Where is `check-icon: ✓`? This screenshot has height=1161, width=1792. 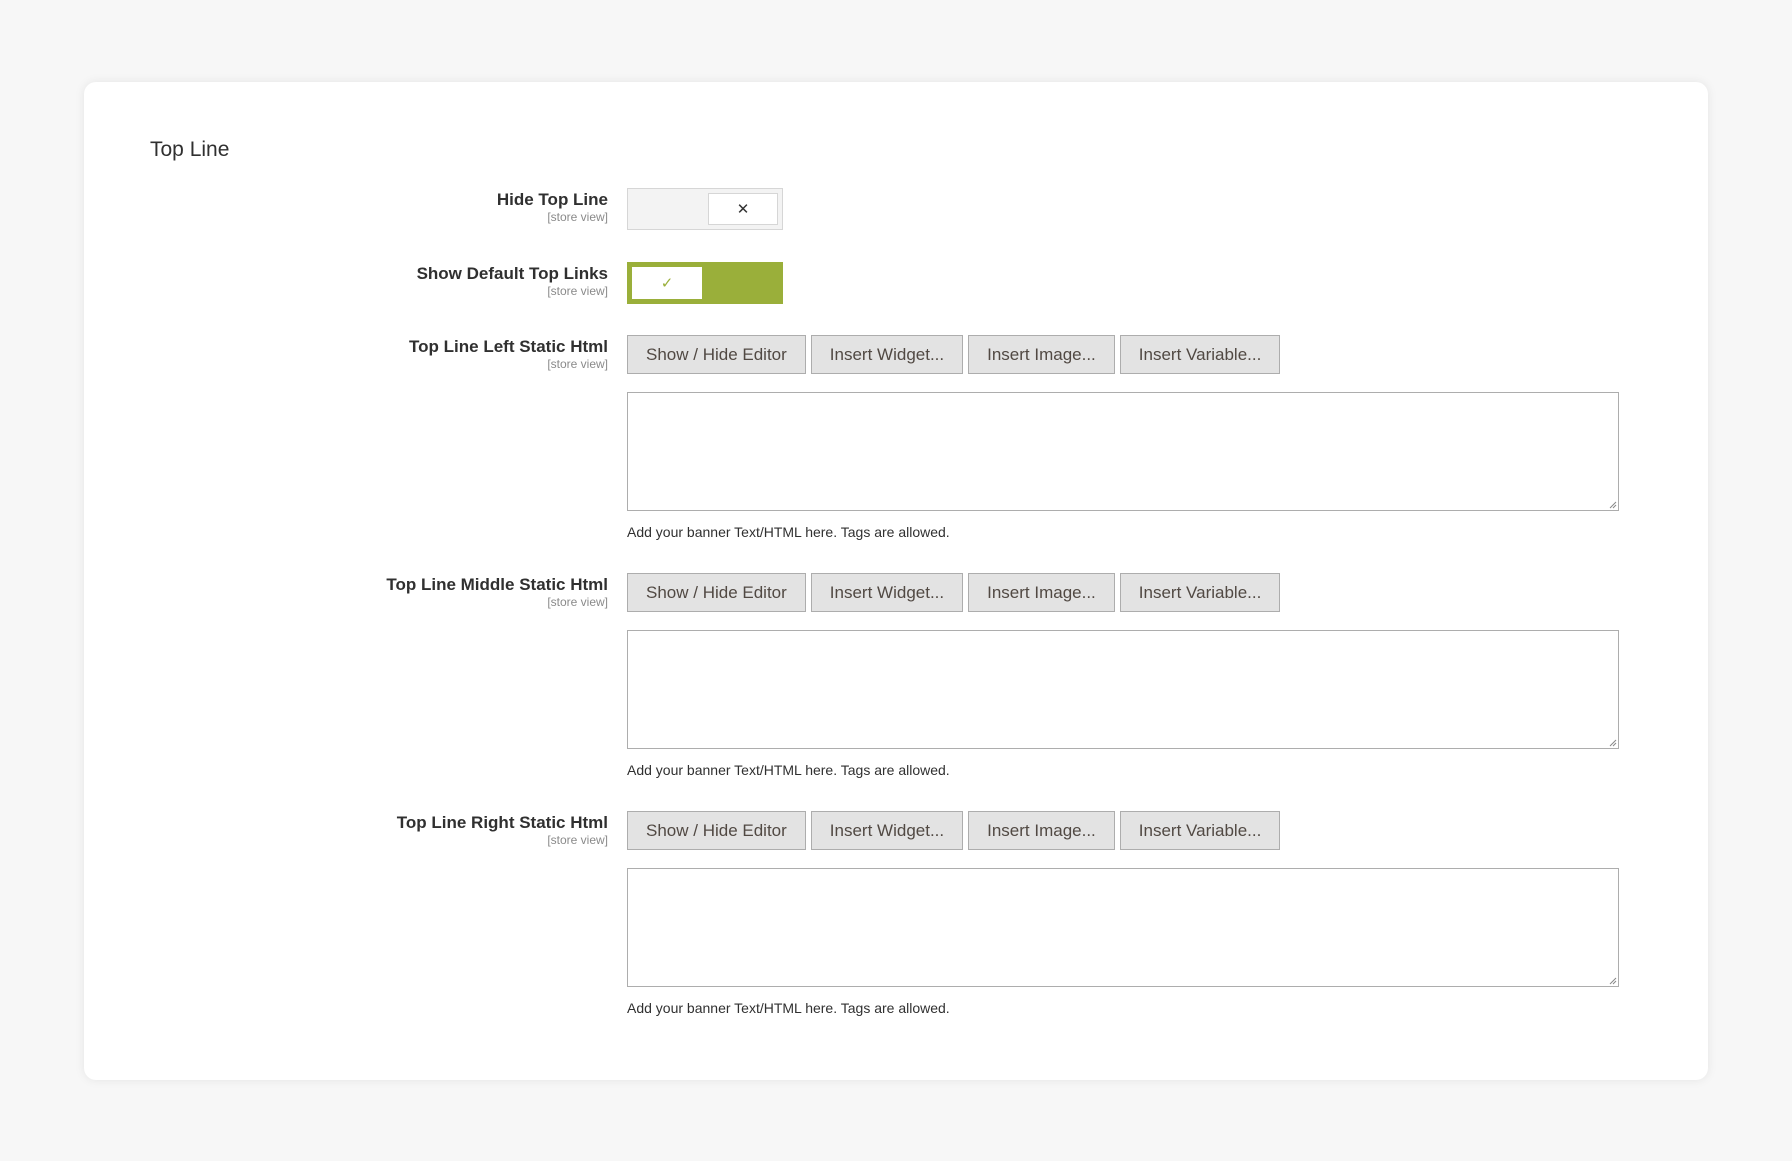 check-icon: ✓ is located at coordinates (667, 283).